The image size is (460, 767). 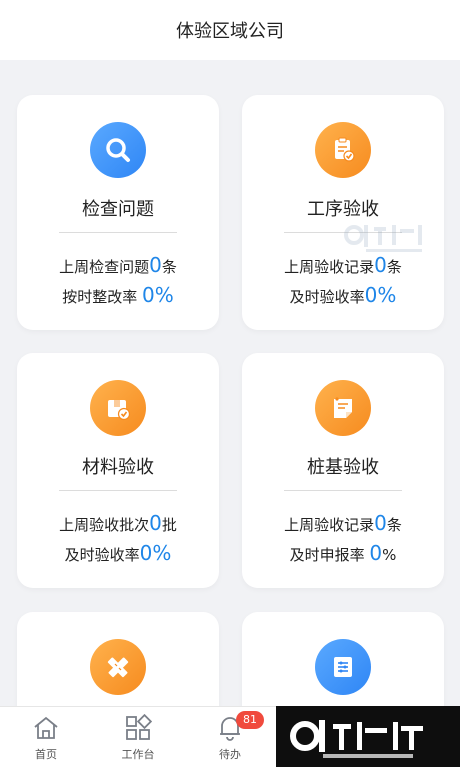 I want to click on rate-value: 0, so click(x=376, y=553).